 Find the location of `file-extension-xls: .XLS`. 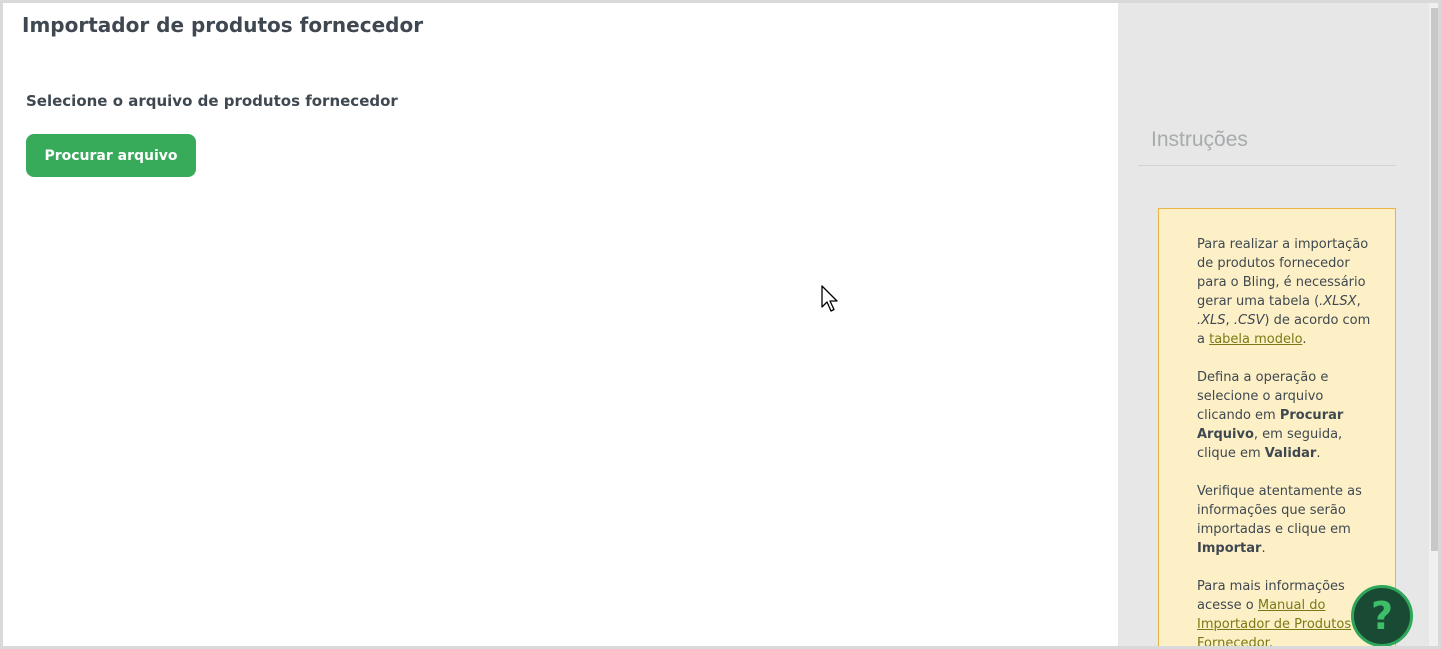

file-extension-xls: .XLS is located at coordinates (1211, 320).